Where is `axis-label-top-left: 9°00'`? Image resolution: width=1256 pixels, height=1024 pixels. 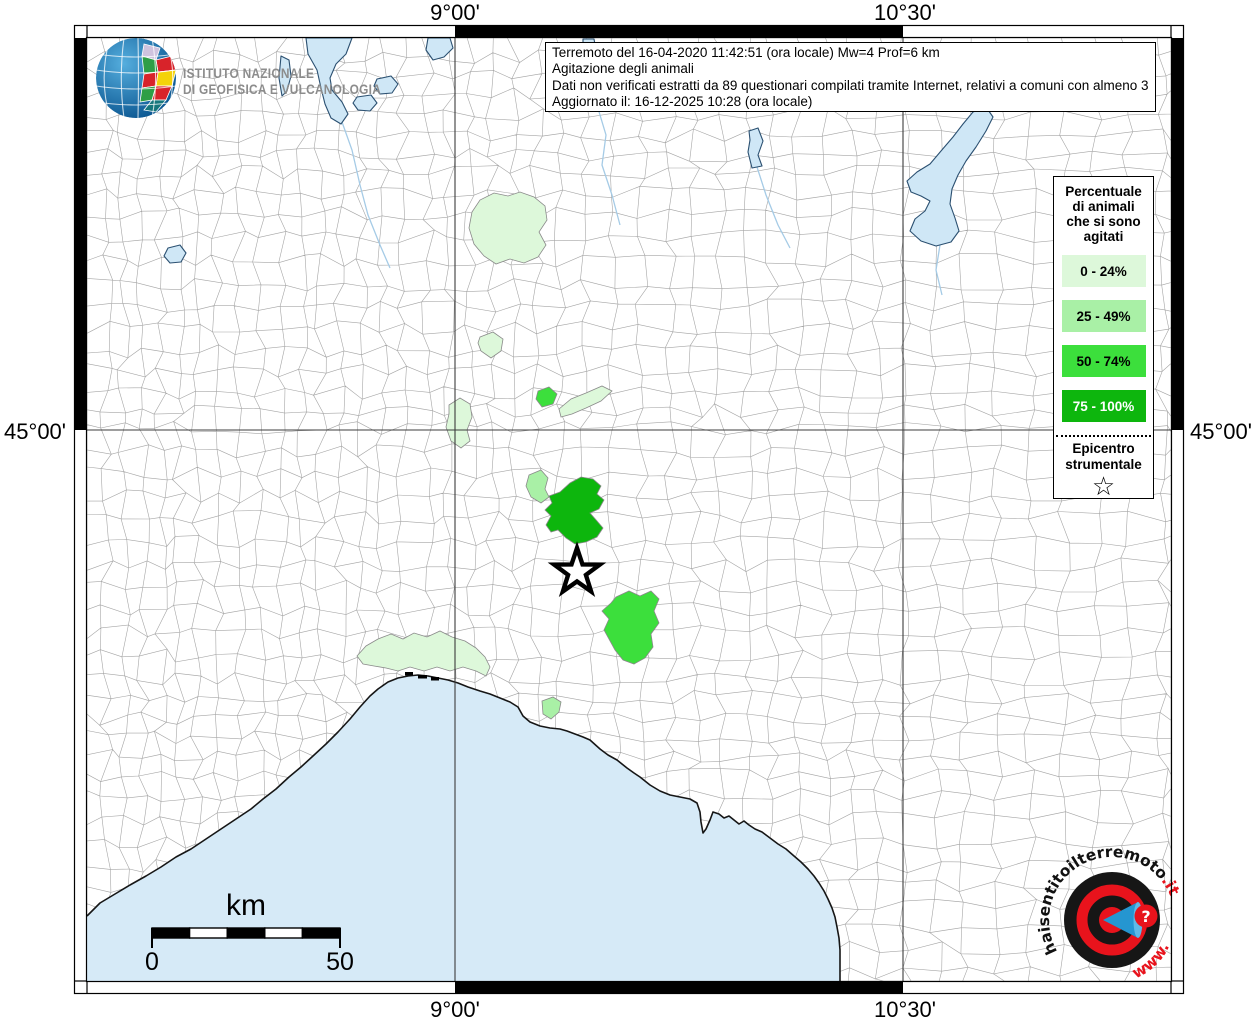 axis-label-top-left: 9°00' is located at coordinates (455, 12).